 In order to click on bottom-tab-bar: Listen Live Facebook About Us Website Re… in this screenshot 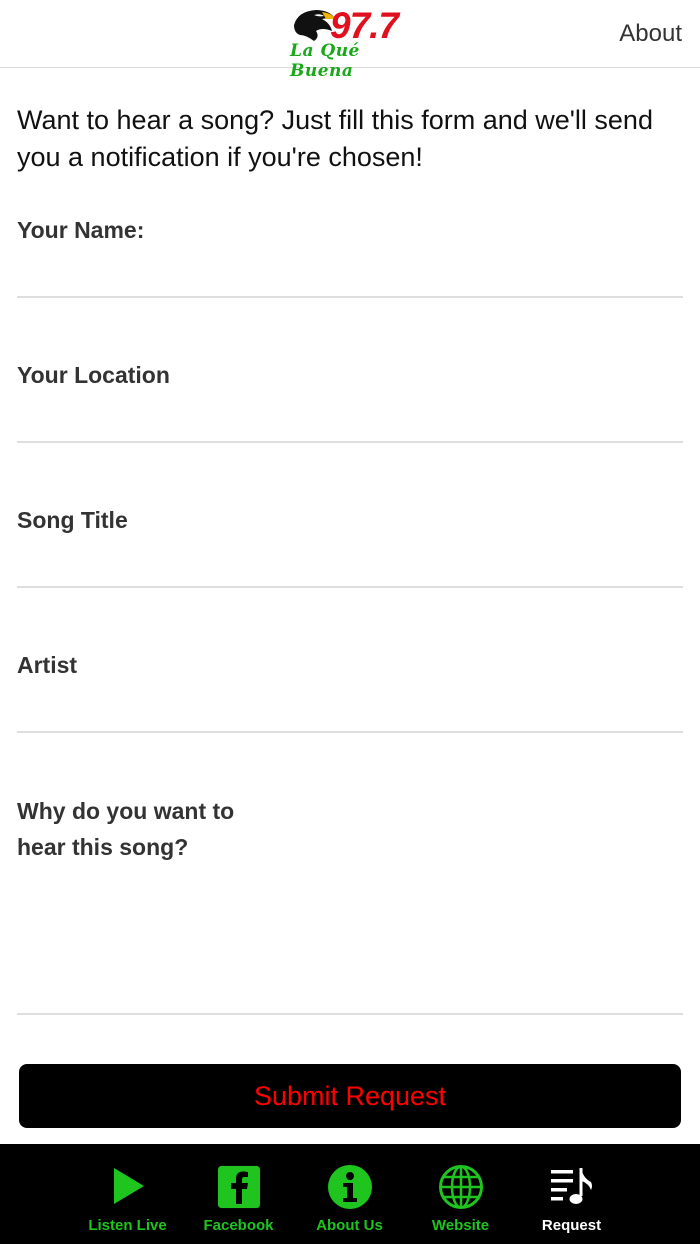, I will do `click(350, 1194)`.